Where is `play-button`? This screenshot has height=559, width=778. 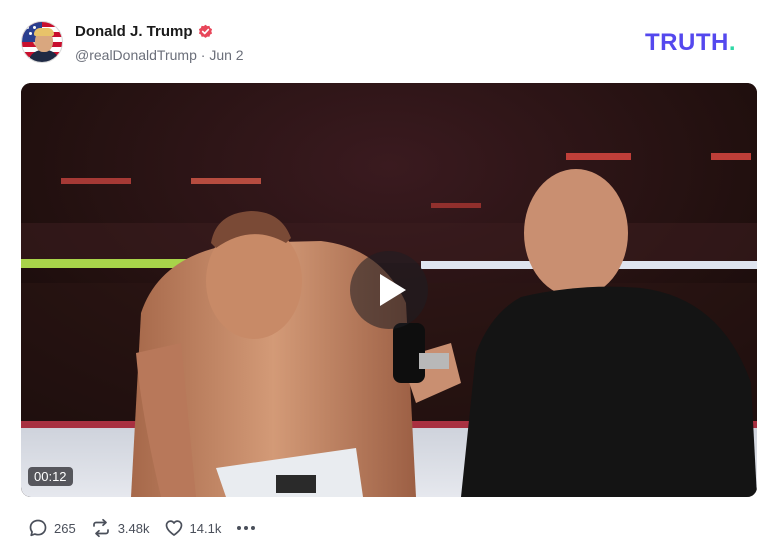 play-button is located at coordinates (389, 290).